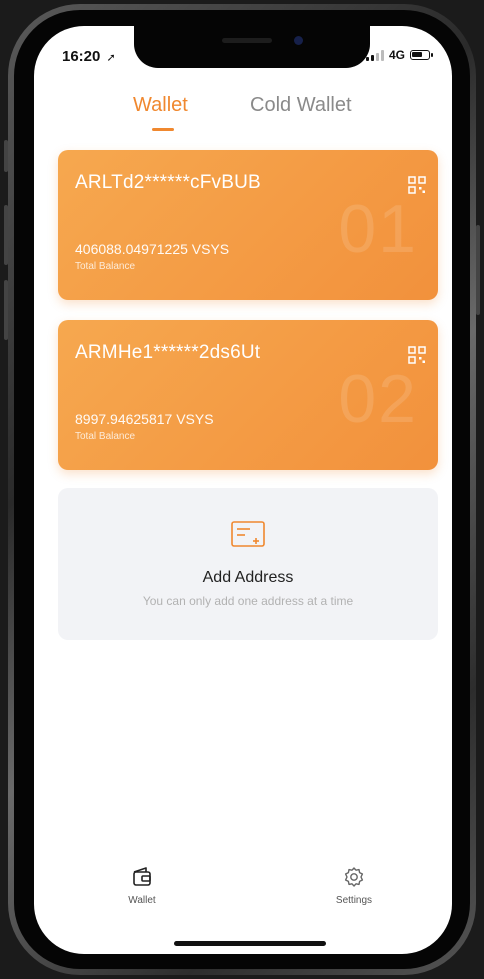 Image resolution: width=484 pixels, height=979 pixels. What do you see at coordinates (111, 58) in the screenshot?
I see `location-arrow-icon: ➚` at bounding box center [111, 58].